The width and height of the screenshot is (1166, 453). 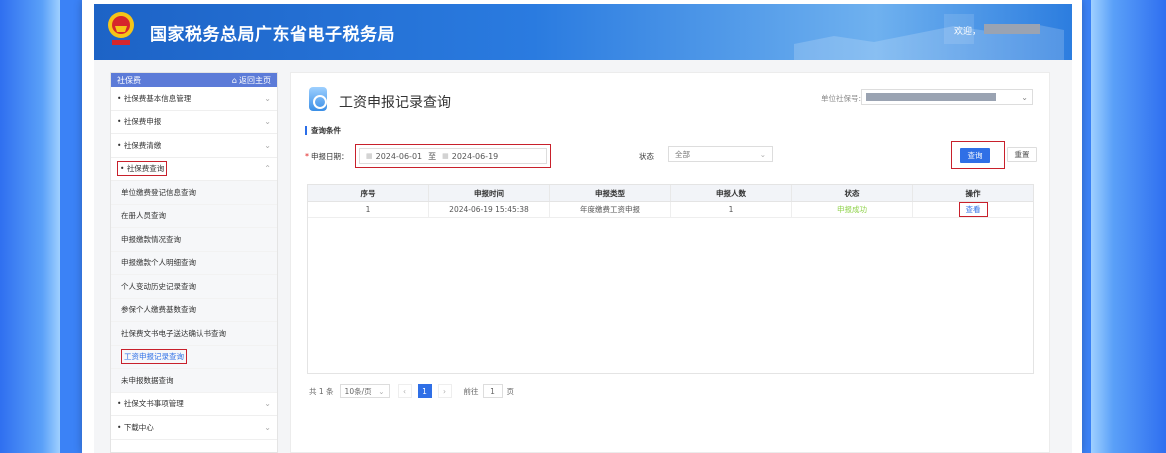 What do you see at coordinates (272, 35) in the screenshot?
I see `site-title: 国家税务总局广东省电子税务局` at bounding box center [272, 35].